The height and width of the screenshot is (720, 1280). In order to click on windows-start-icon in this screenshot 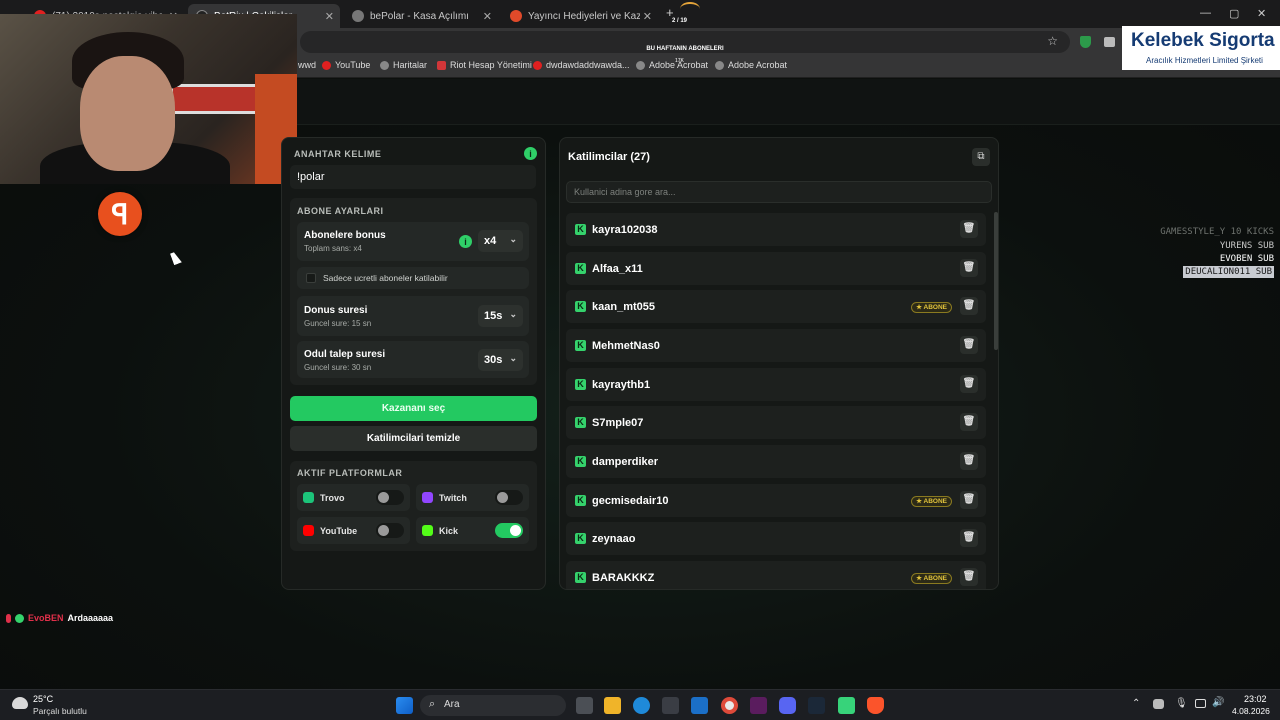, I will do `click(404, 705)`.